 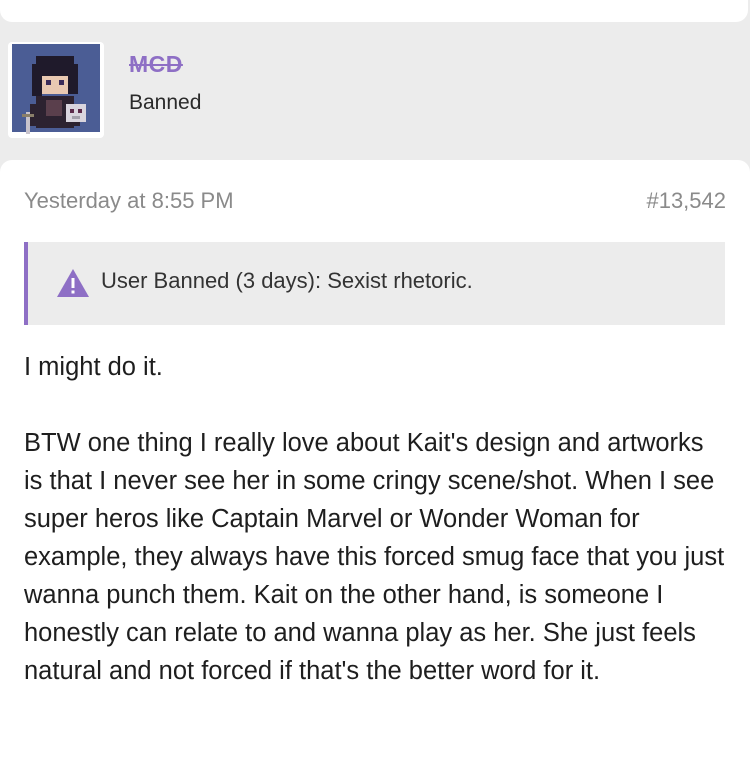 I want to click on post-date-link: Yesterday at 8:55 PM, so click(x=129, y=201).